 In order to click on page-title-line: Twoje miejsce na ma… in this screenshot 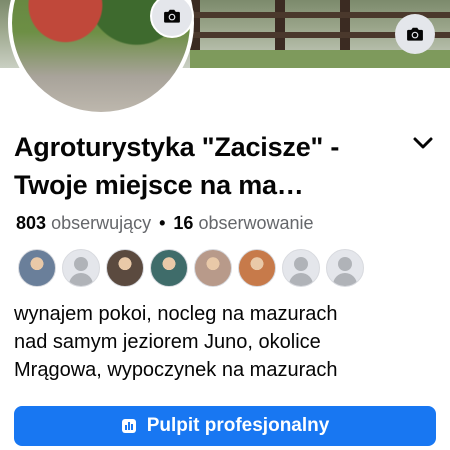, I will do `click(159, 185)`.